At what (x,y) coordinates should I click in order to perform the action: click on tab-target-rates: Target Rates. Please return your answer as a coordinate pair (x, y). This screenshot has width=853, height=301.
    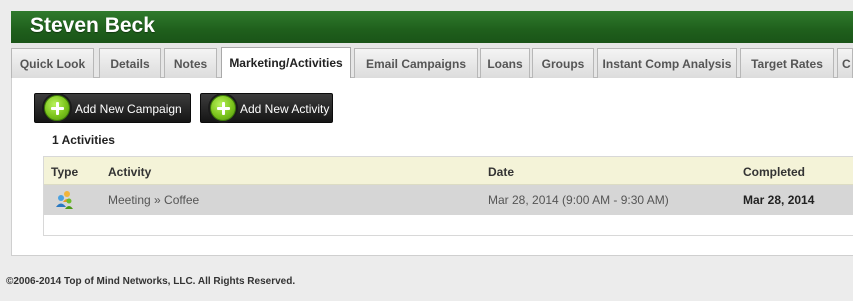
    Looking at the image, I should click on (787, 63).